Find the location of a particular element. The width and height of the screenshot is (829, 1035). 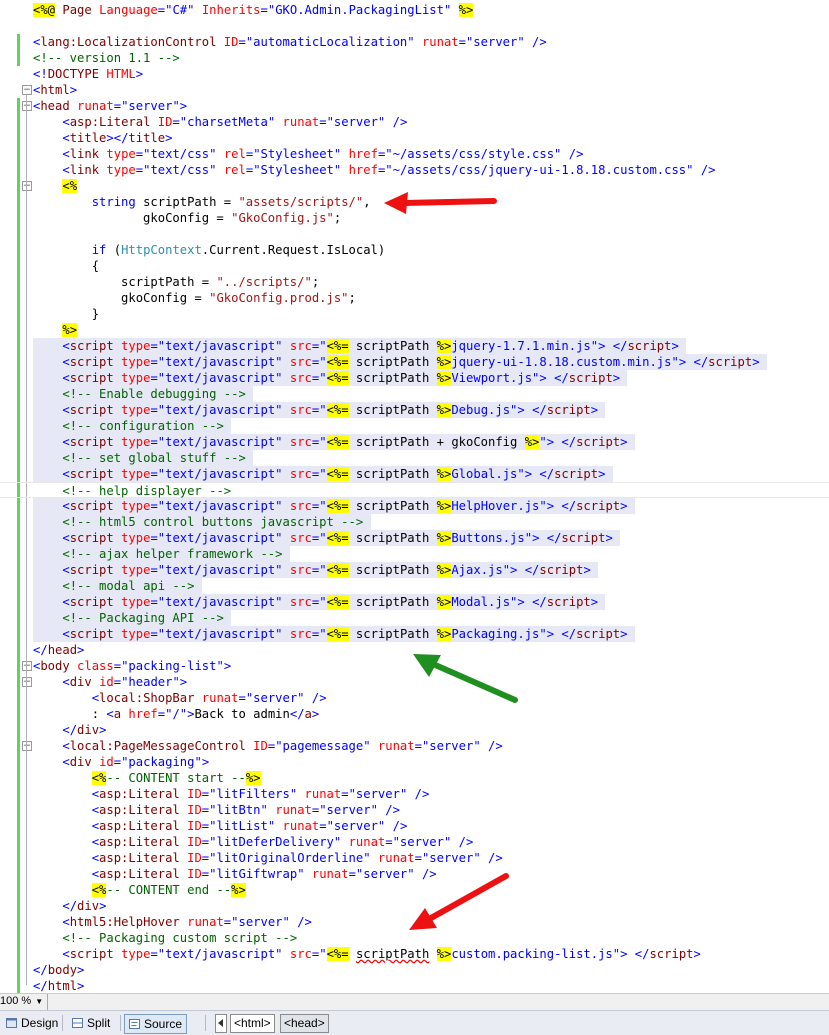

tab-split-label: Split is located at coordinates (99, 1023).